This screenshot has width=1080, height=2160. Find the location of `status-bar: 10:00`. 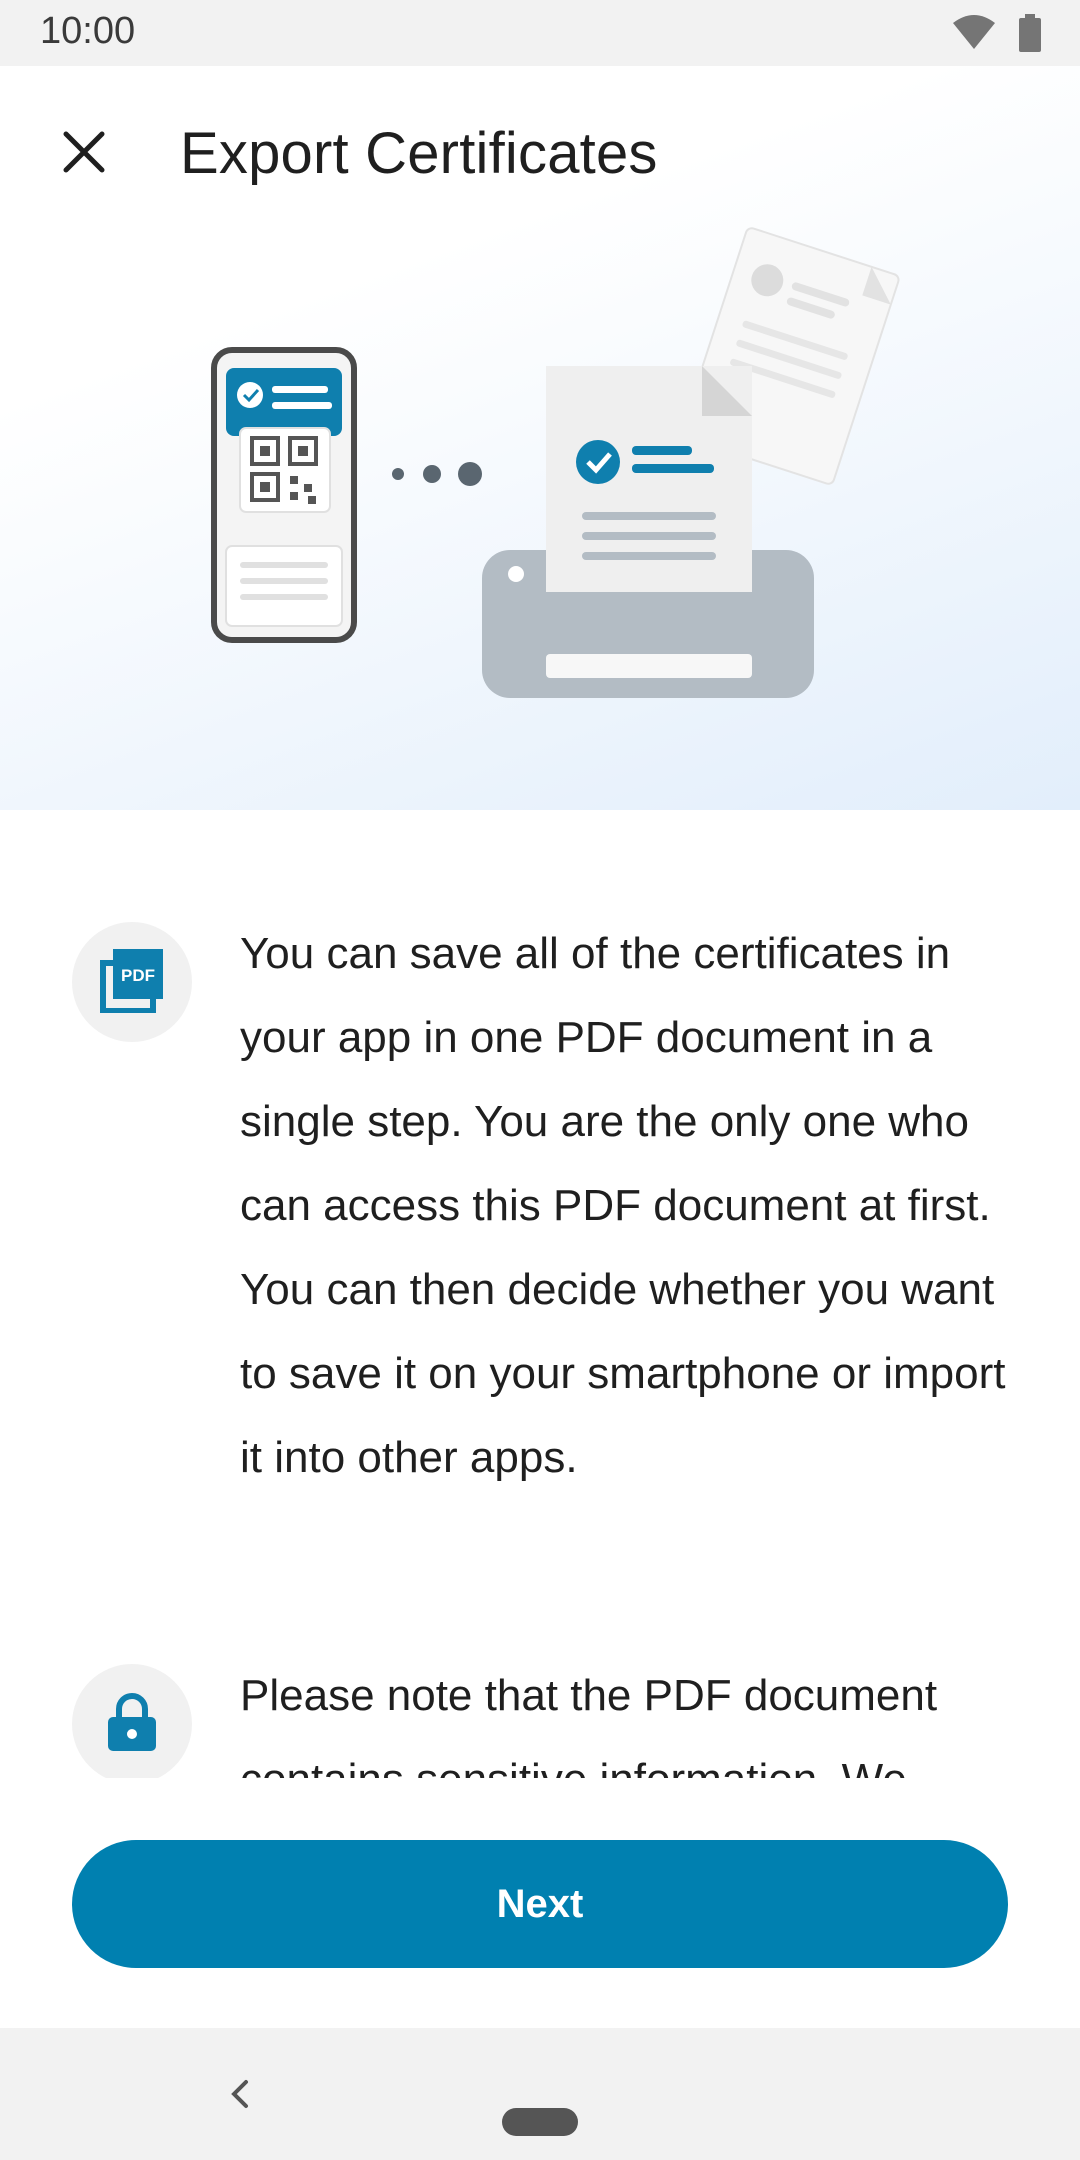

status-bar: 10:00 is located at coordinates (540, 33).